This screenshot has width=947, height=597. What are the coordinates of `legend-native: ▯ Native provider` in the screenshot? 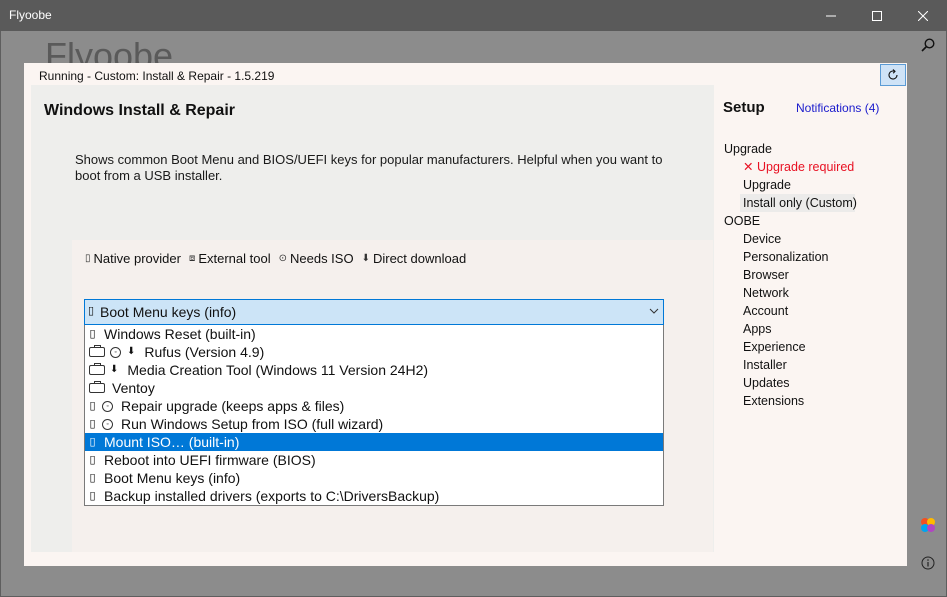 It's located at (133, 258).